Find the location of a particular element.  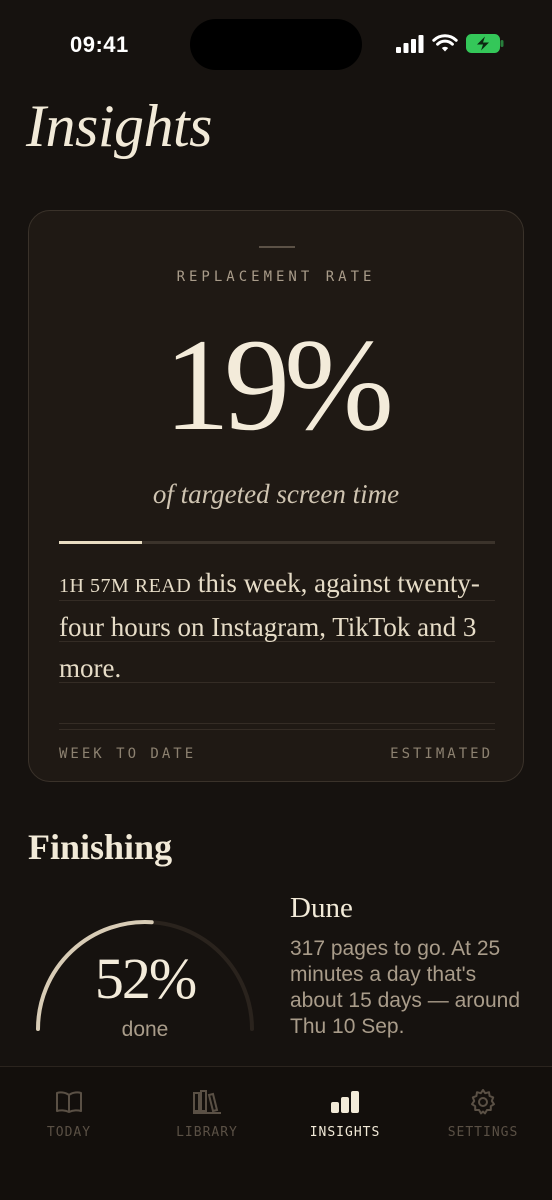

tab-insights: INSIGHTS is located at coordinates (345, 1113).